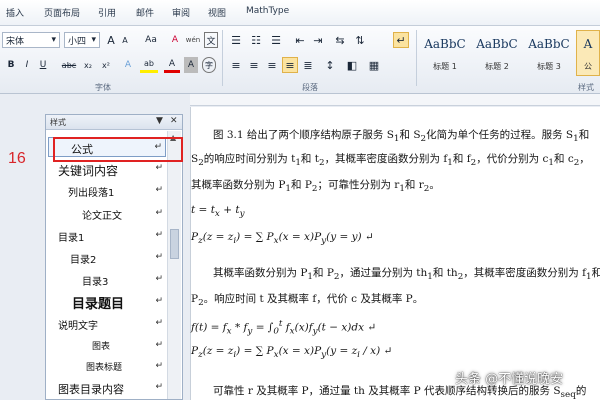 Image resolution: width=600 pixels, height=400 pixels. I want to click on style-item-toc-title: 目录题目 ↵, so click(107, 302).